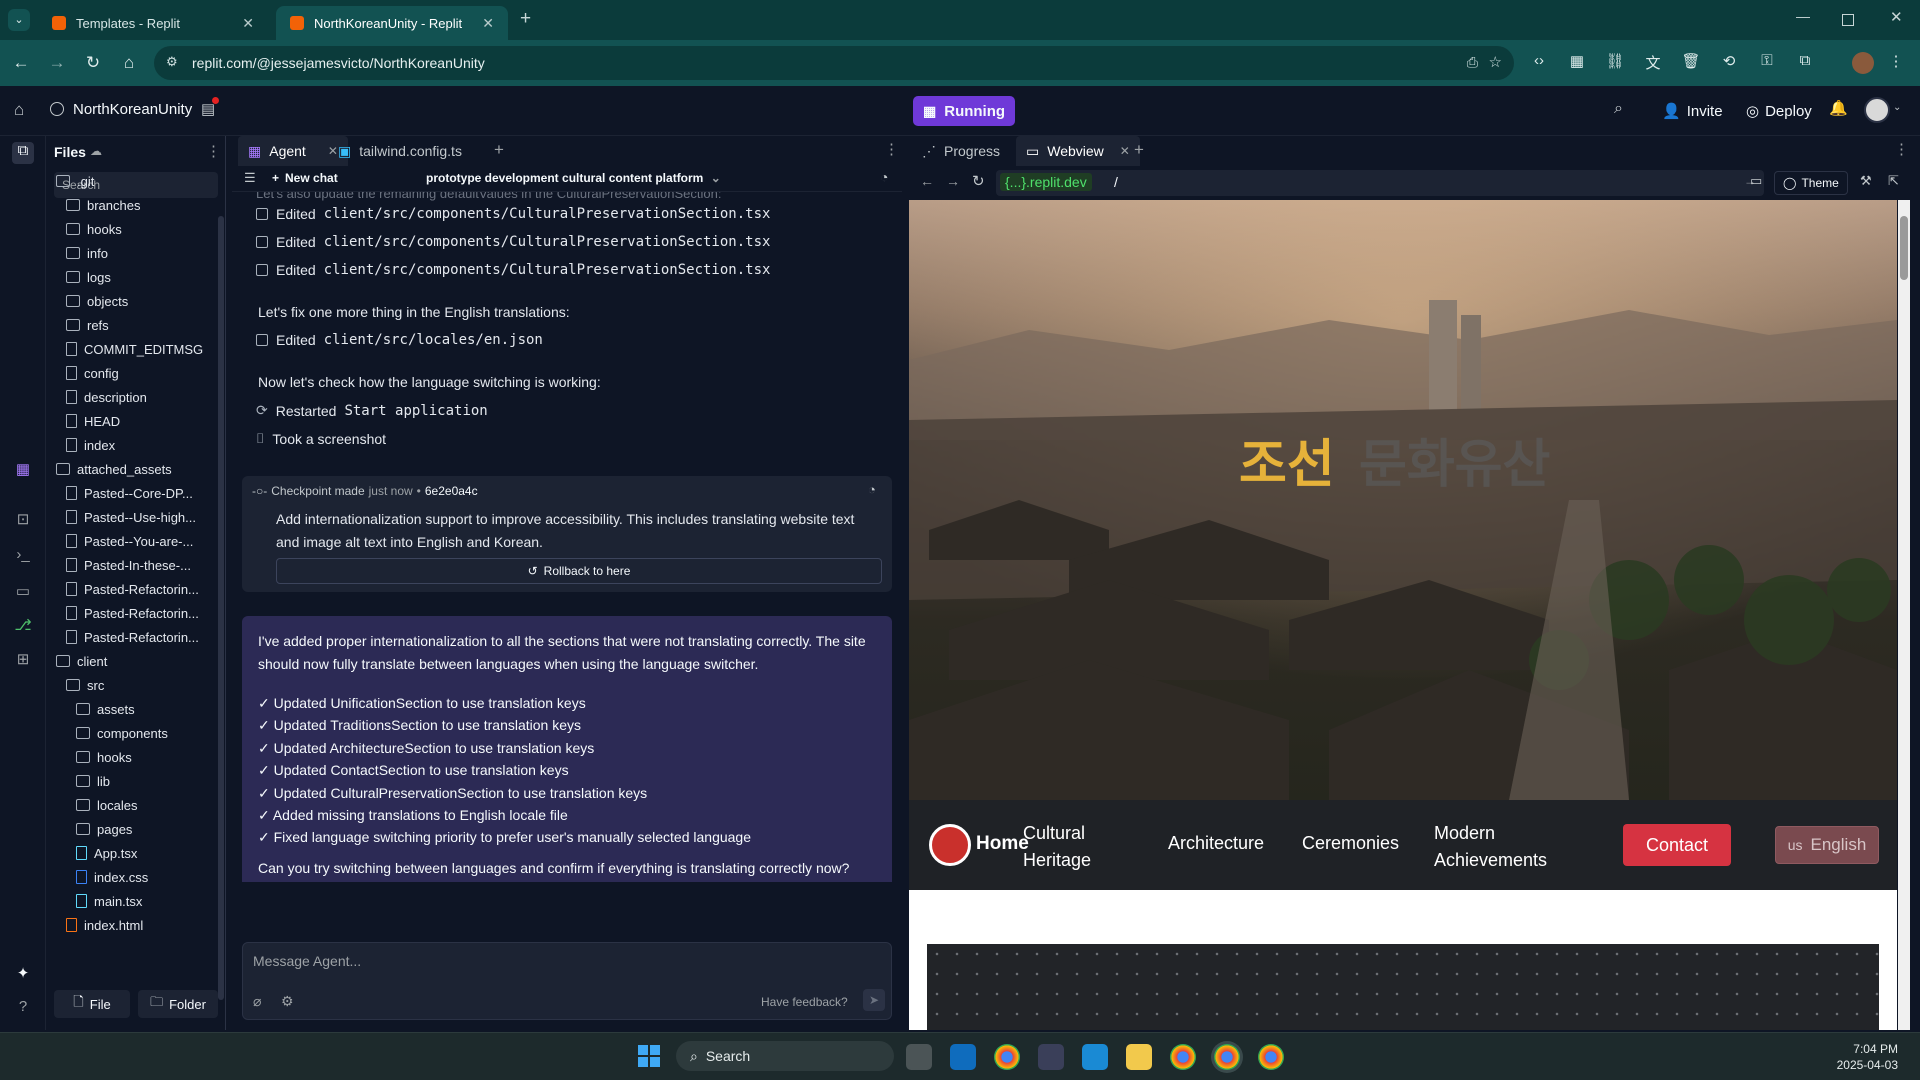 The height and width of the screenshot is (1080, 1920). What do you see at coordinates (146, 877) in the screenshot?
I see `tree-item: index.css` at bounding box center [146, 877].